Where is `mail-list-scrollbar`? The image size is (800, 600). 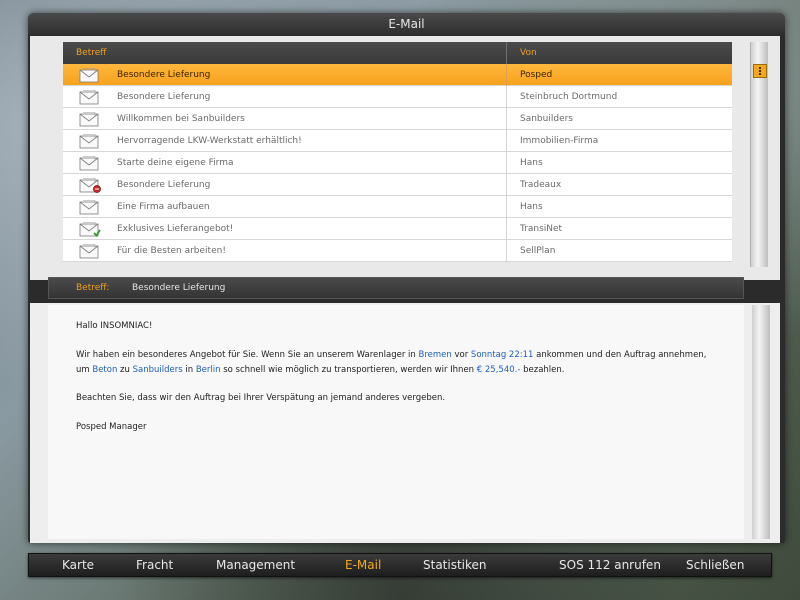 mail-list-scrollbar is located at coordinates (759, 154).